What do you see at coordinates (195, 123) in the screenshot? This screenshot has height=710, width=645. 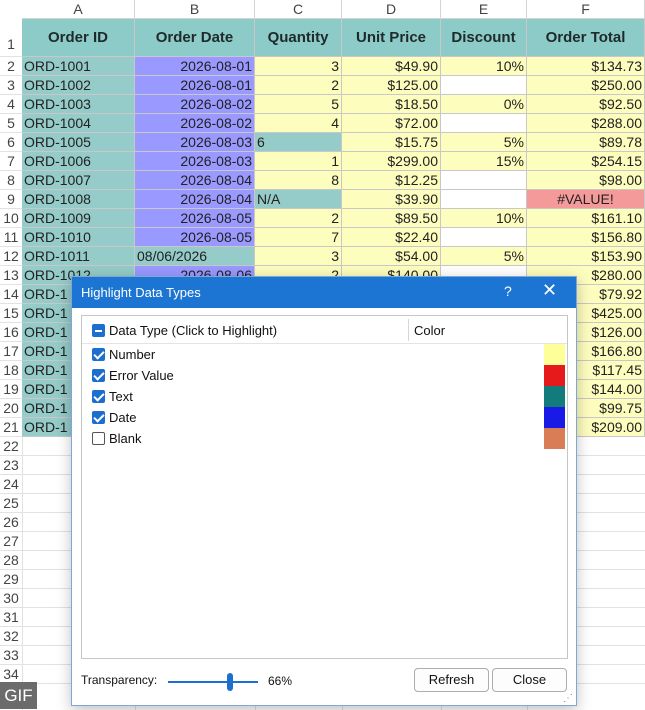 I see `cell-b5: 2026-08-02` at bounding box center [195, 123].